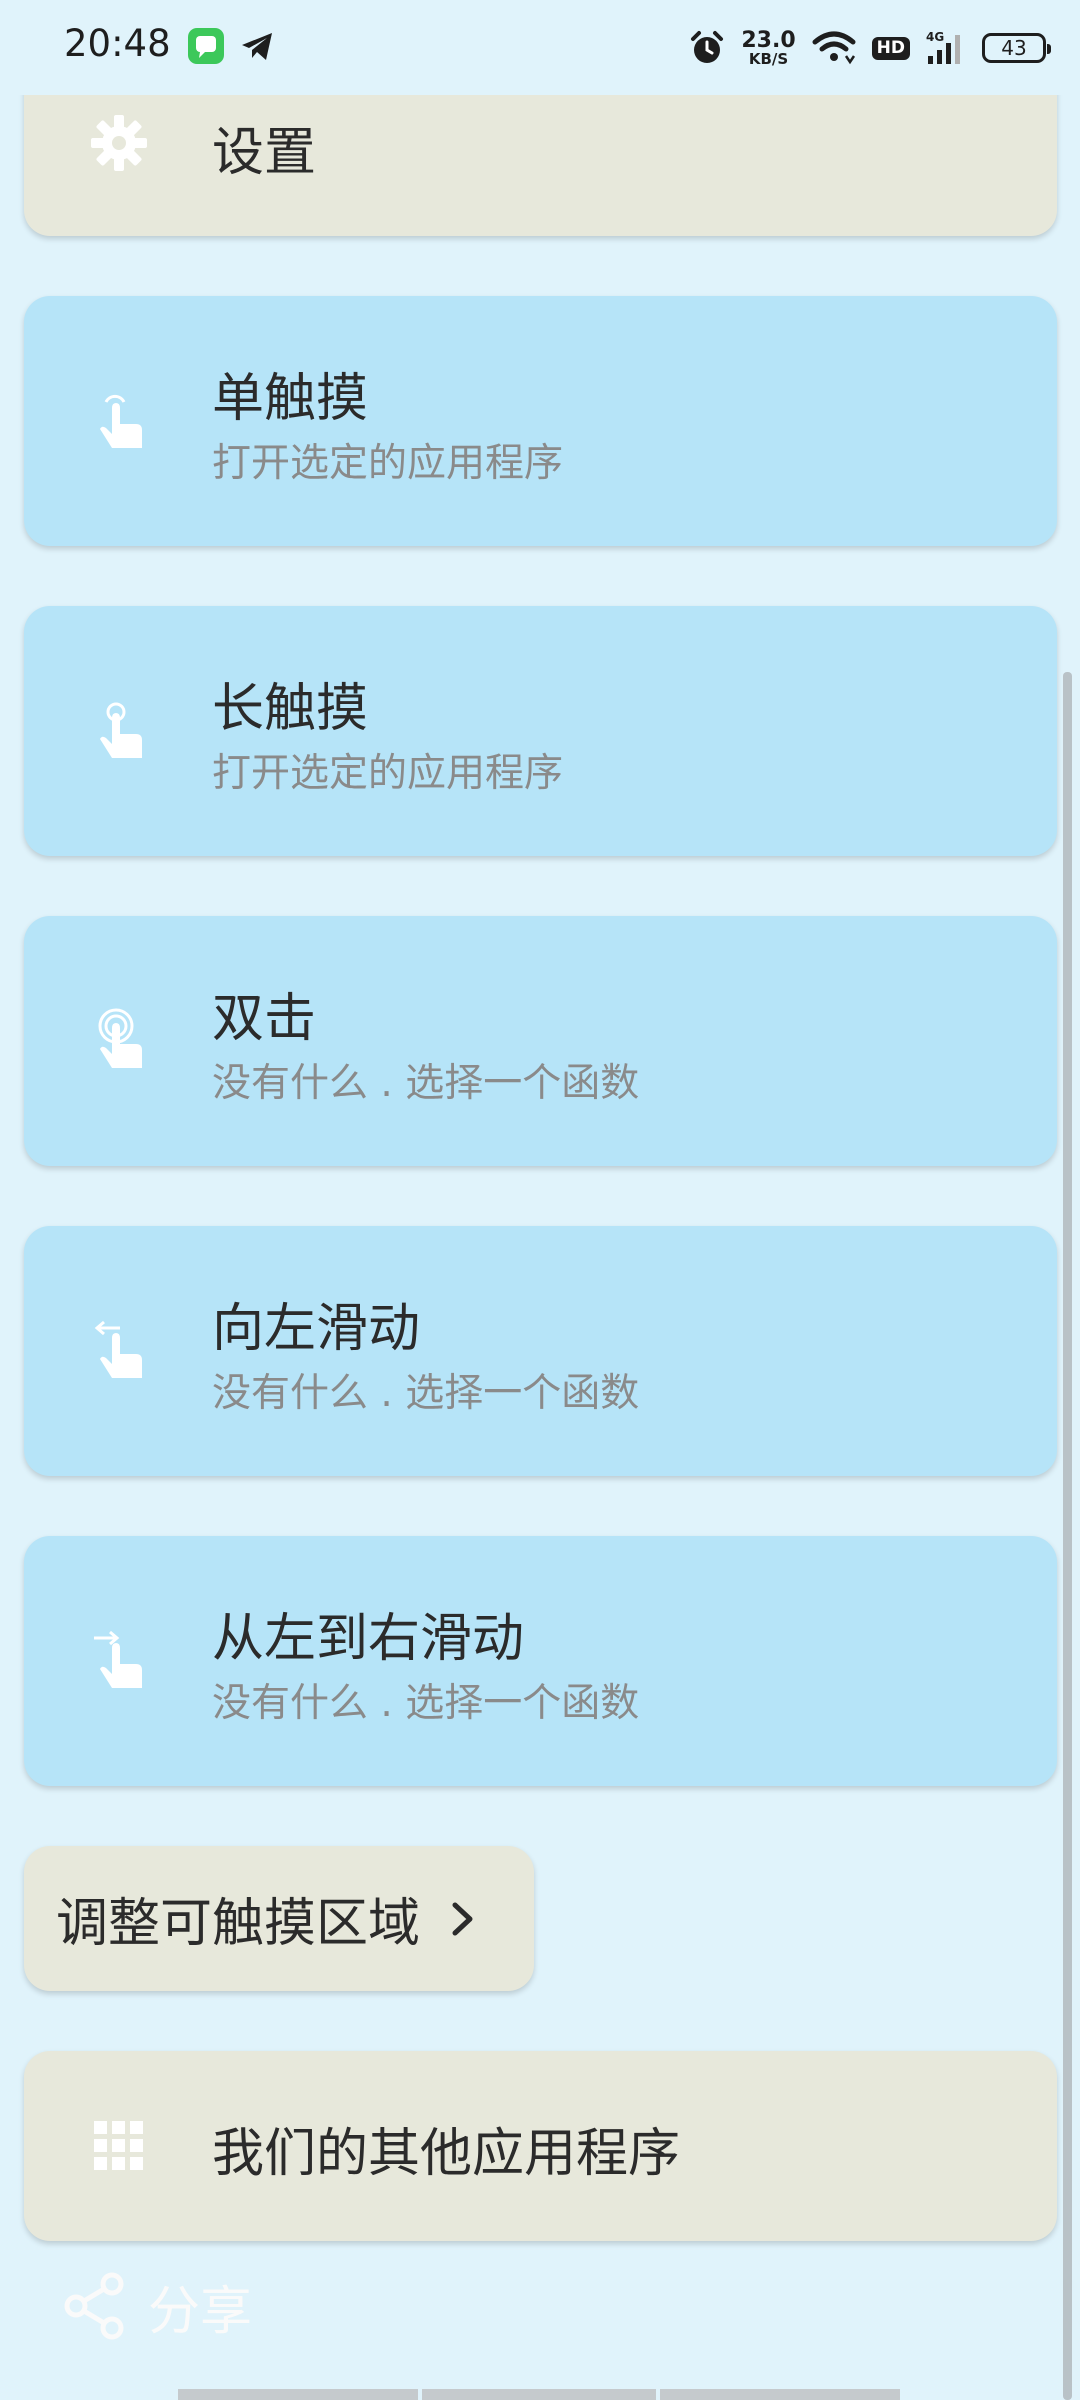 The image size is (1080, 2400). Describe the element at coordinates (119, 143) in the screenshot. I see `gear-icon` at that location.